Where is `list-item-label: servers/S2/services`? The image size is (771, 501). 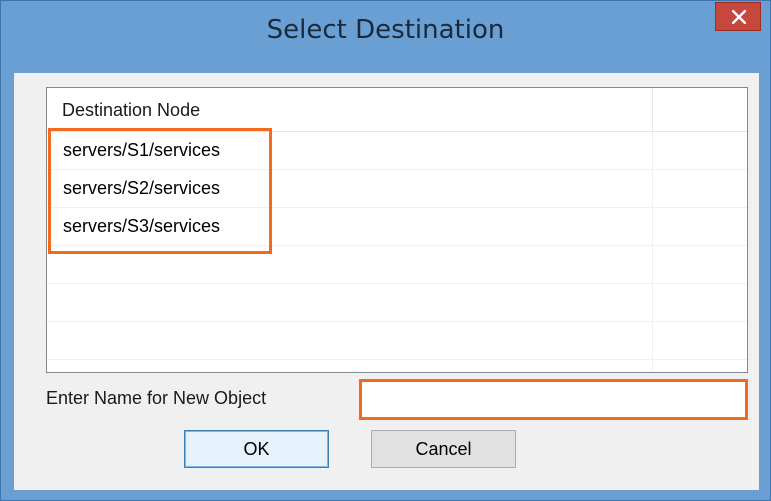
list-item-label: servers/S2/services is located at coordinates (142, 188).